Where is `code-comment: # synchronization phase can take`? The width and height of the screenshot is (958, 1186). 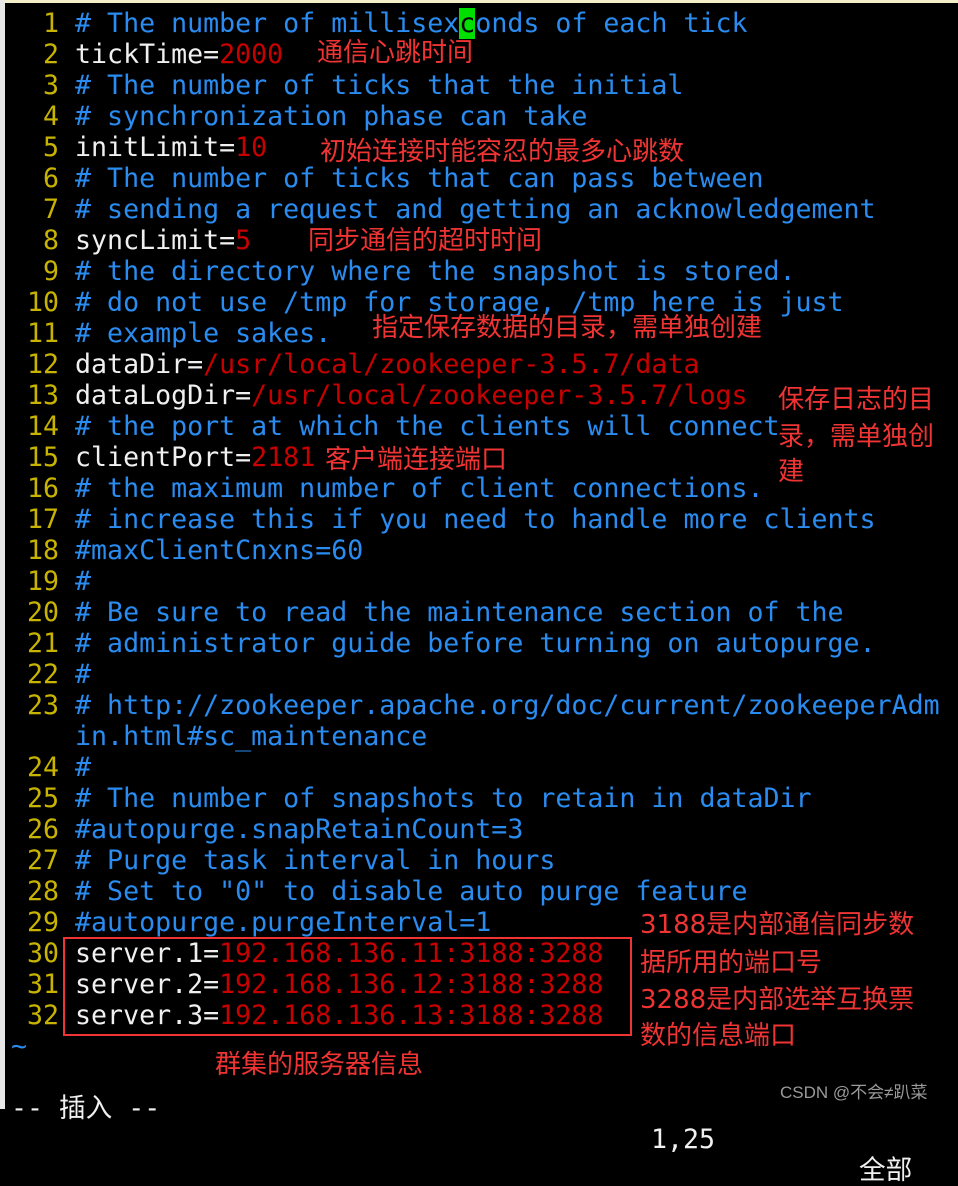
code-comment: # synchronization phase can take is located at coordinates (331, 116).